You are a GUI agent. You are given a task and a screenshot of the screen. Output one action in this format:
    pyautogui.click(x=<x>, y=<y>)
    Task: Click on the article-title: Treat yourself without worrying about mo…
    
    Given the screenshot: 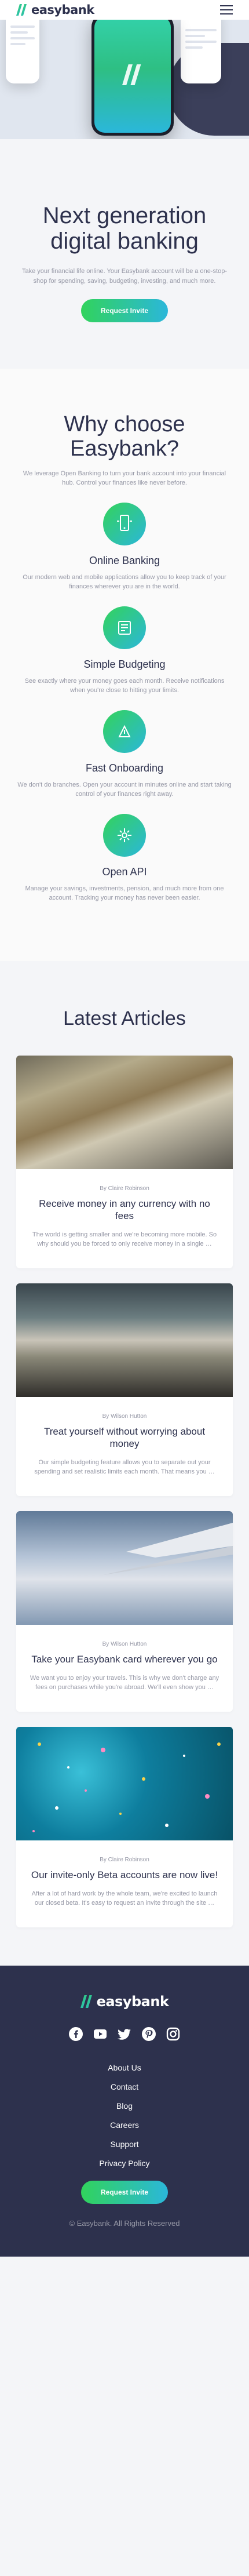 What is the action you would take?
    pyautogui.click(x=124, y=1437)
    